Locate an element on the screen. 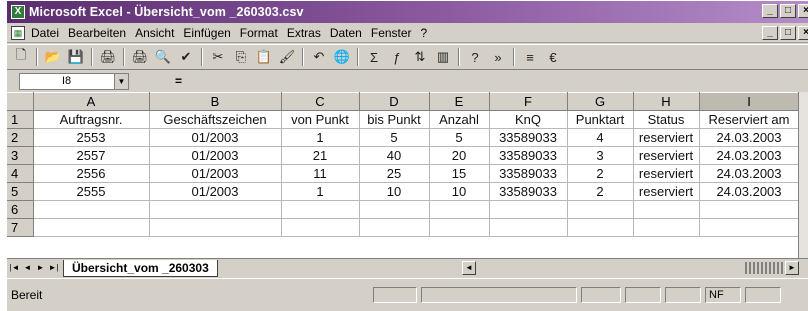 This screenshot has height=311, width=808. cell: KnQ is located at coordinates (528, 119).